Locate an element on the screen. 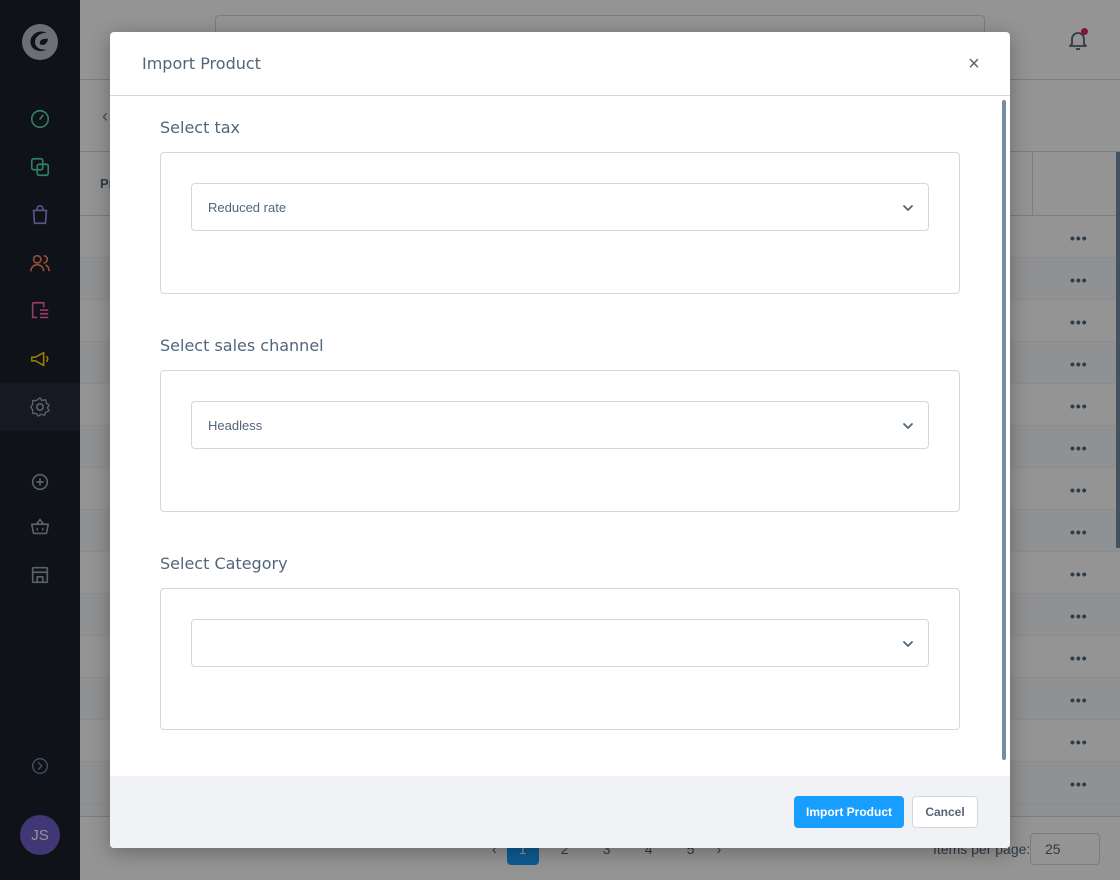 This screenshot has width=1120, height=880. tax-select-value: Reduced rate is located at coordinates (247, 207).